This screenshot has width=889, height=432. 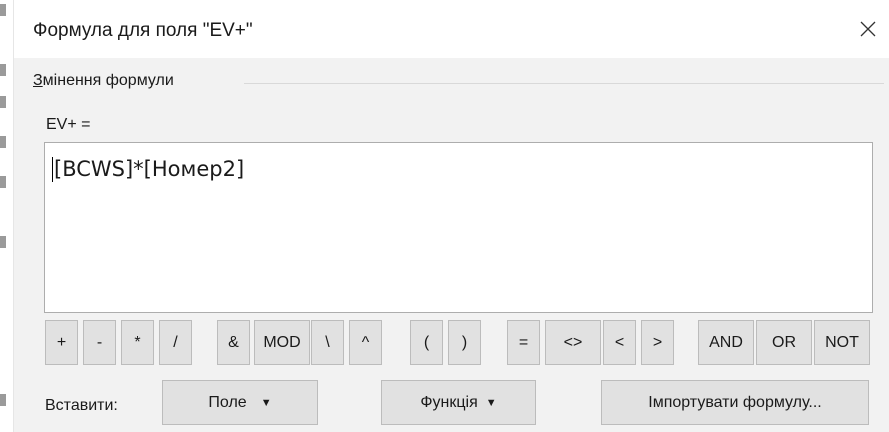 What do you see at coordinates (108, 80) in the screenshot?
I see `group-label-text: мінення формули` at bounding box center [108, 80].